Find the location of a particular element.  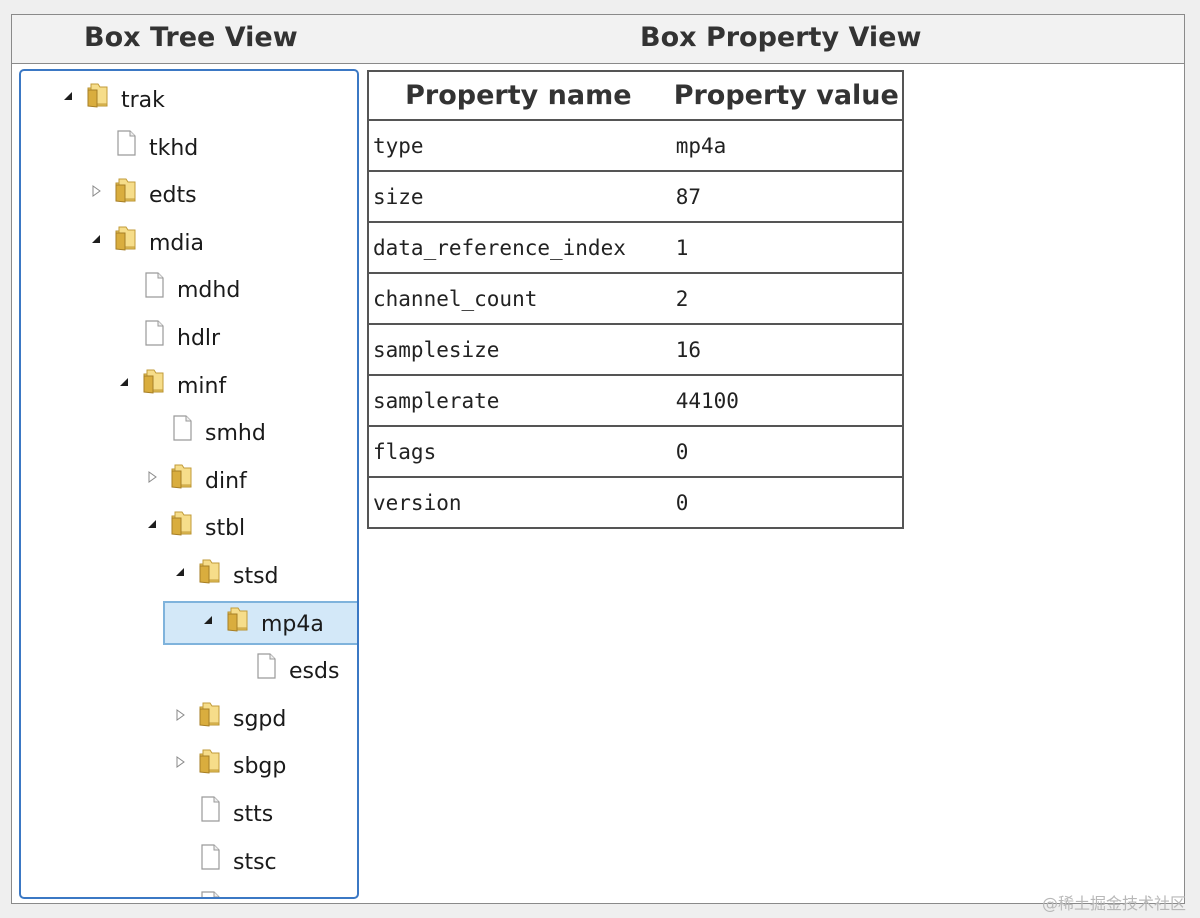

property-row: data_reference_index 1 is located at coordinates (636, 248).